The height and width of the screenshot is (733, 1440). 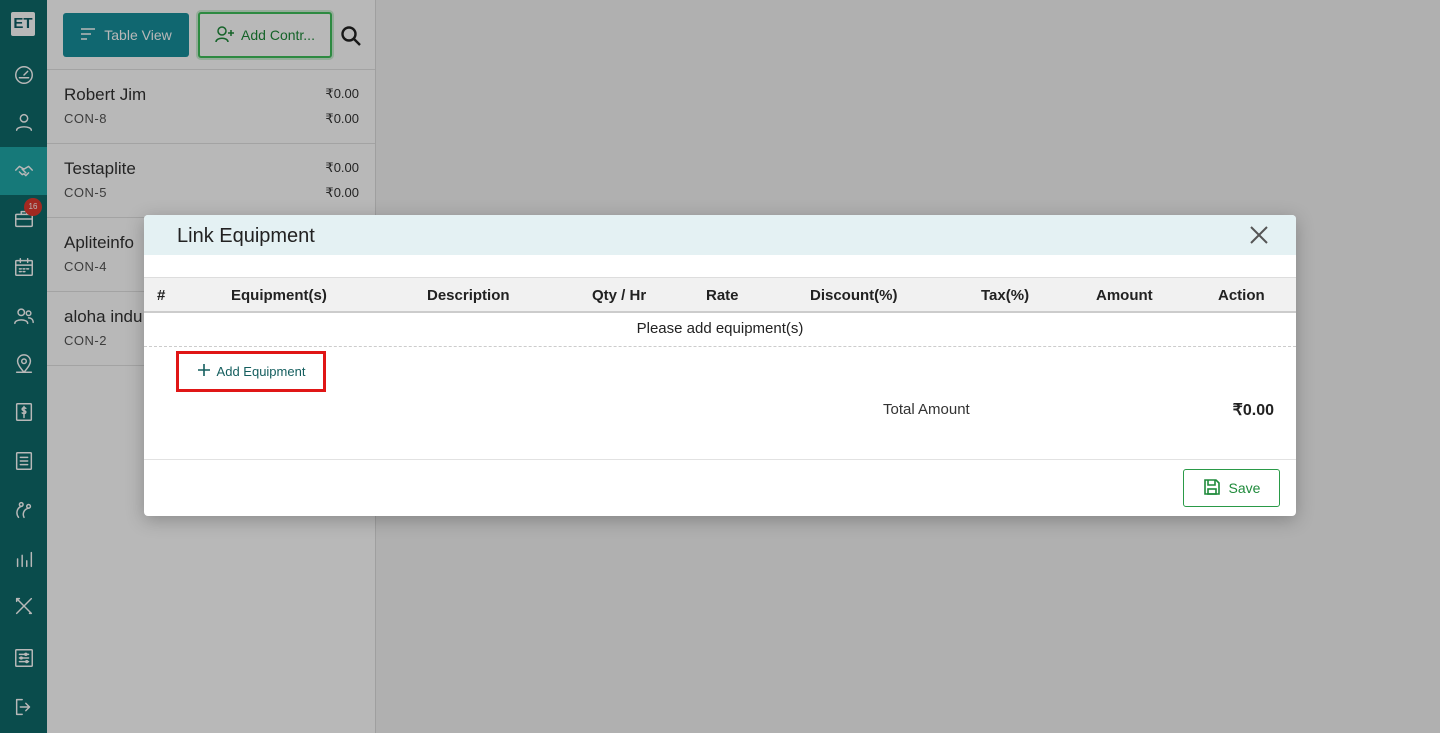 I want to click on add-equipment-button: Add Equipment, so click(x=251, y=371).